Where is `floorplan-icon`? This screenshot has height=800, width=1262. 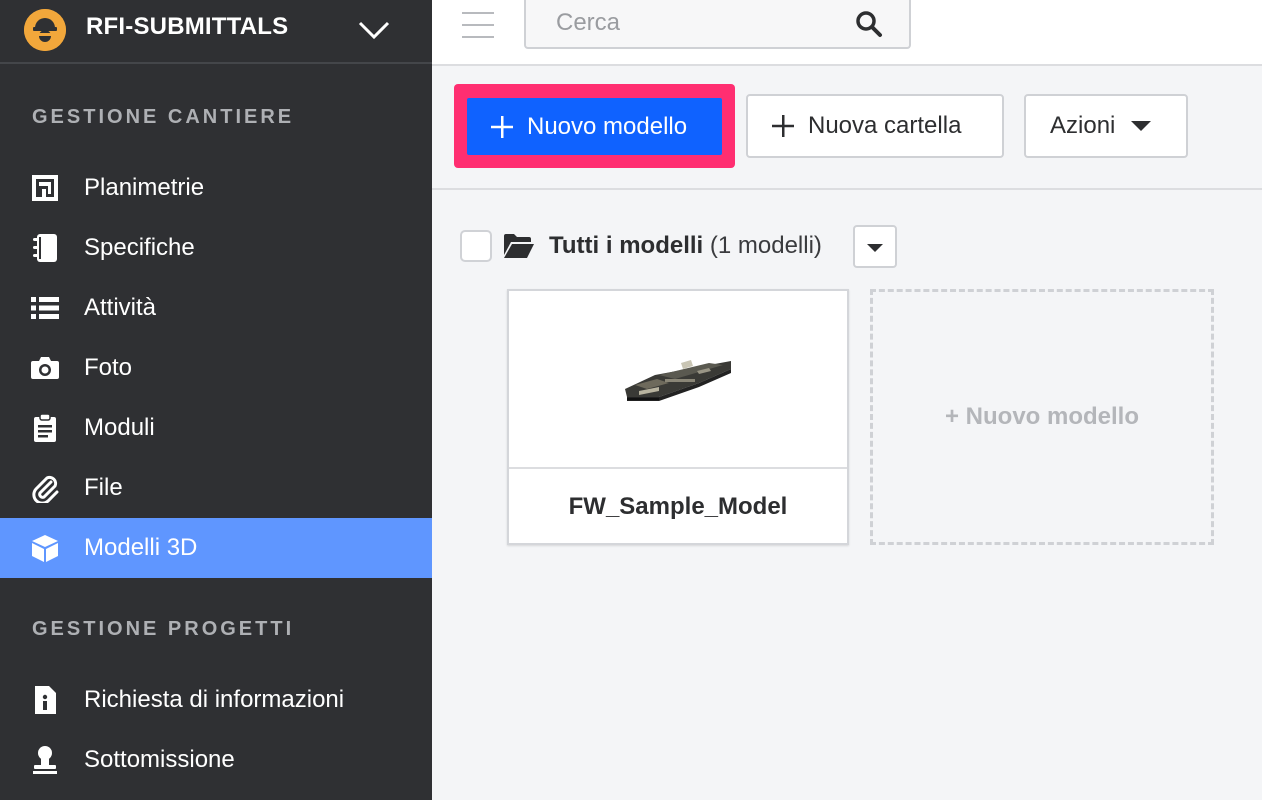
floorplan-icon is located at coordinates (45, 188).